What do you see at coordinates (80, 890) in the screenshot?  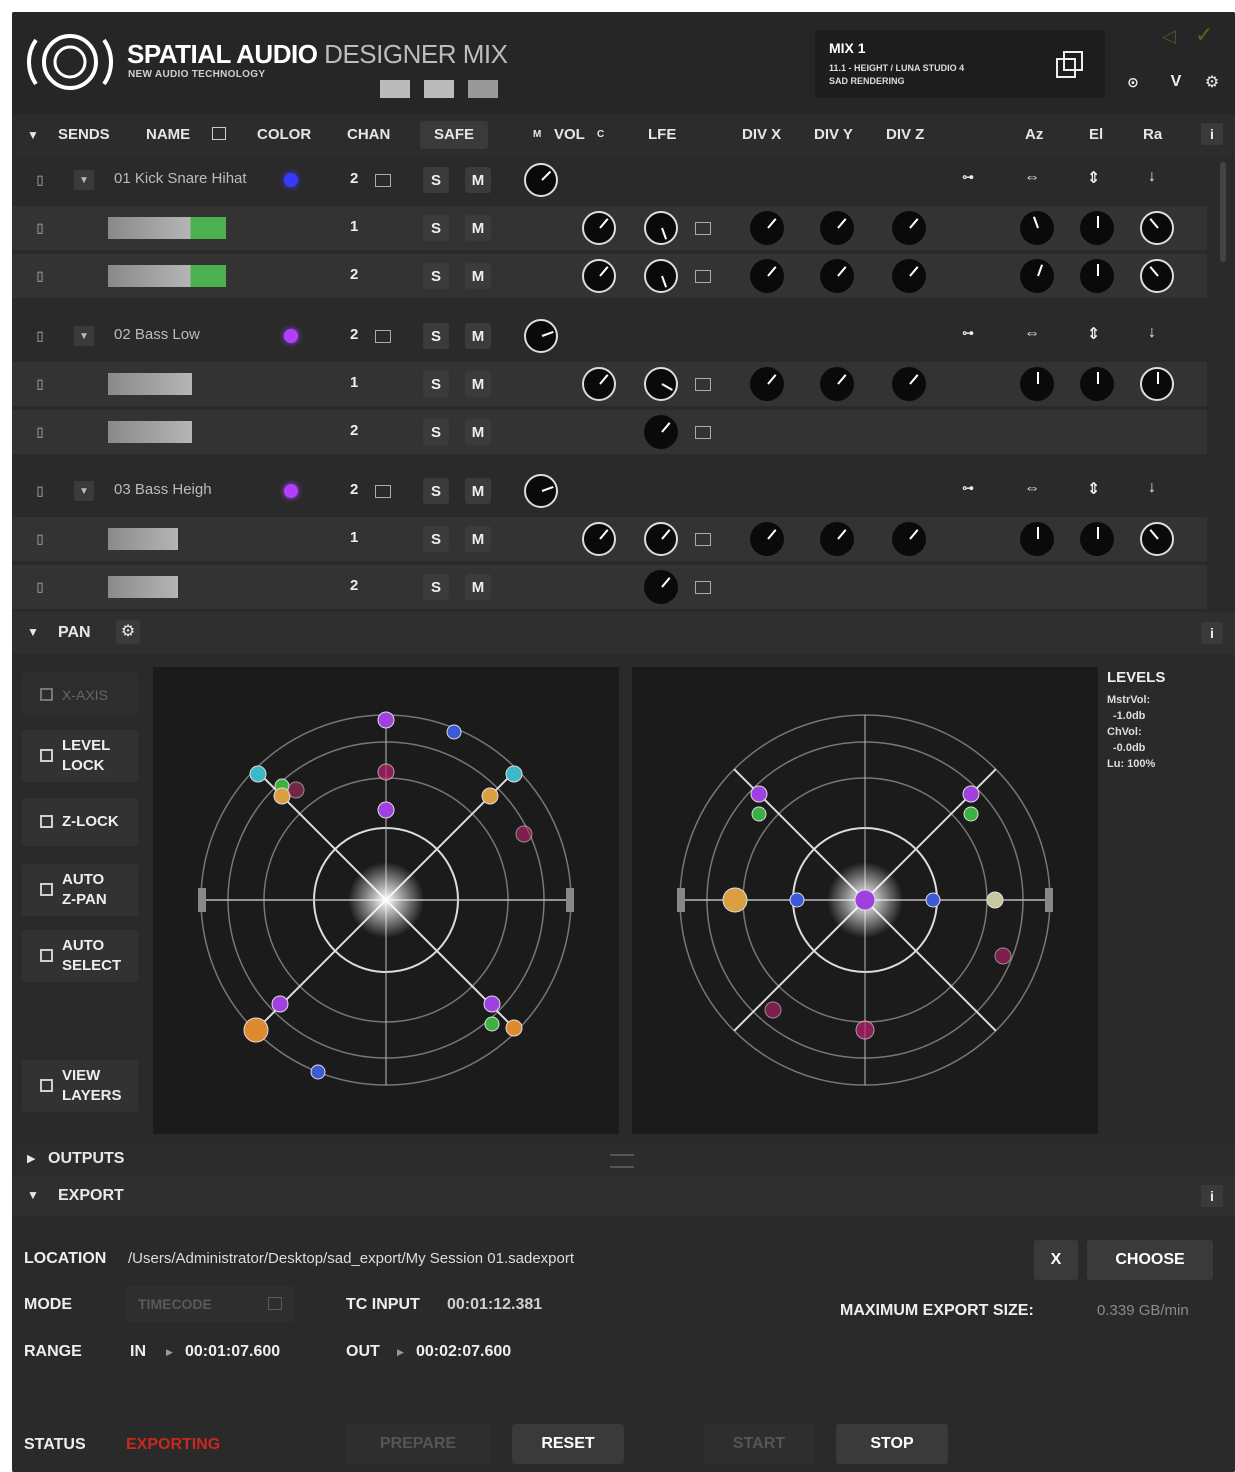 I see `auto-z-pan-toggle: AUTO Z-PAN` at bounding box center [80, 890].